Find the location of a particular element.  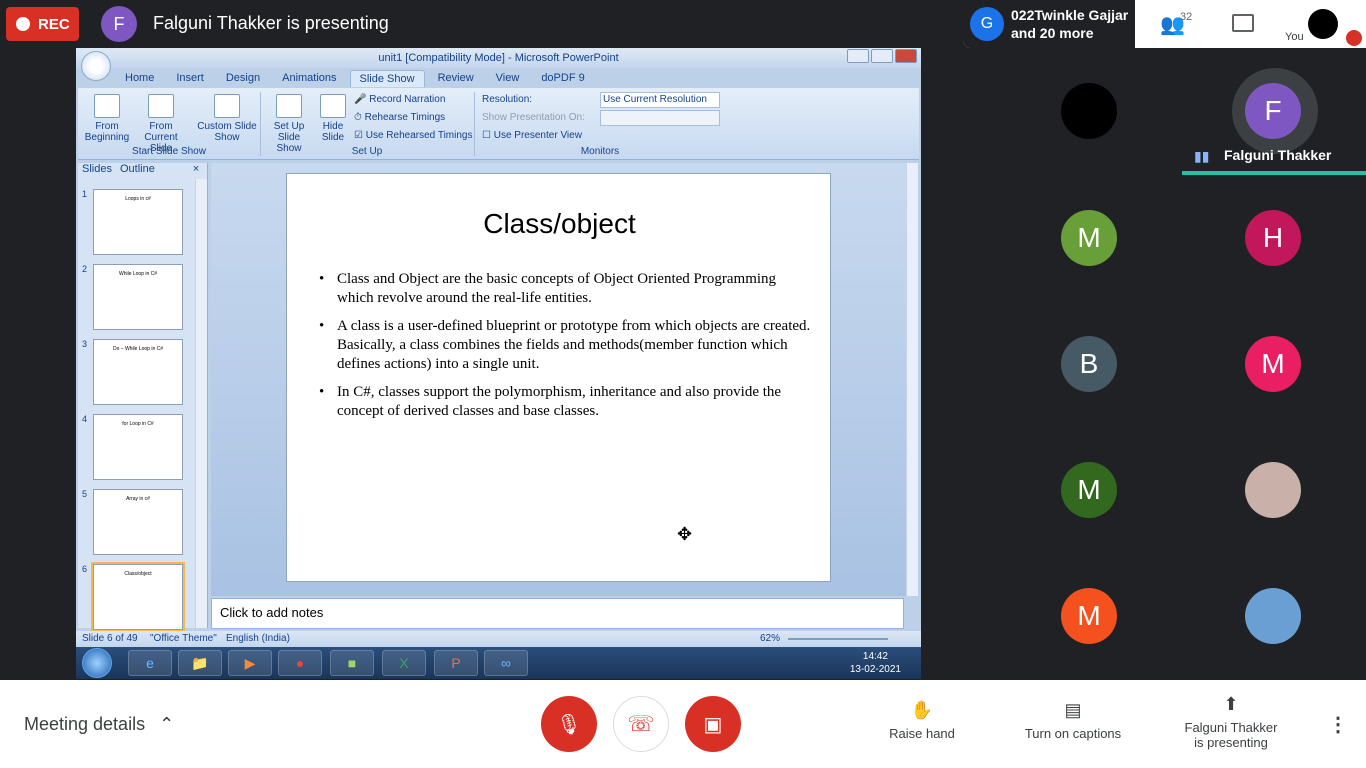

excel-icon: X is located at coordinates (404, 663).